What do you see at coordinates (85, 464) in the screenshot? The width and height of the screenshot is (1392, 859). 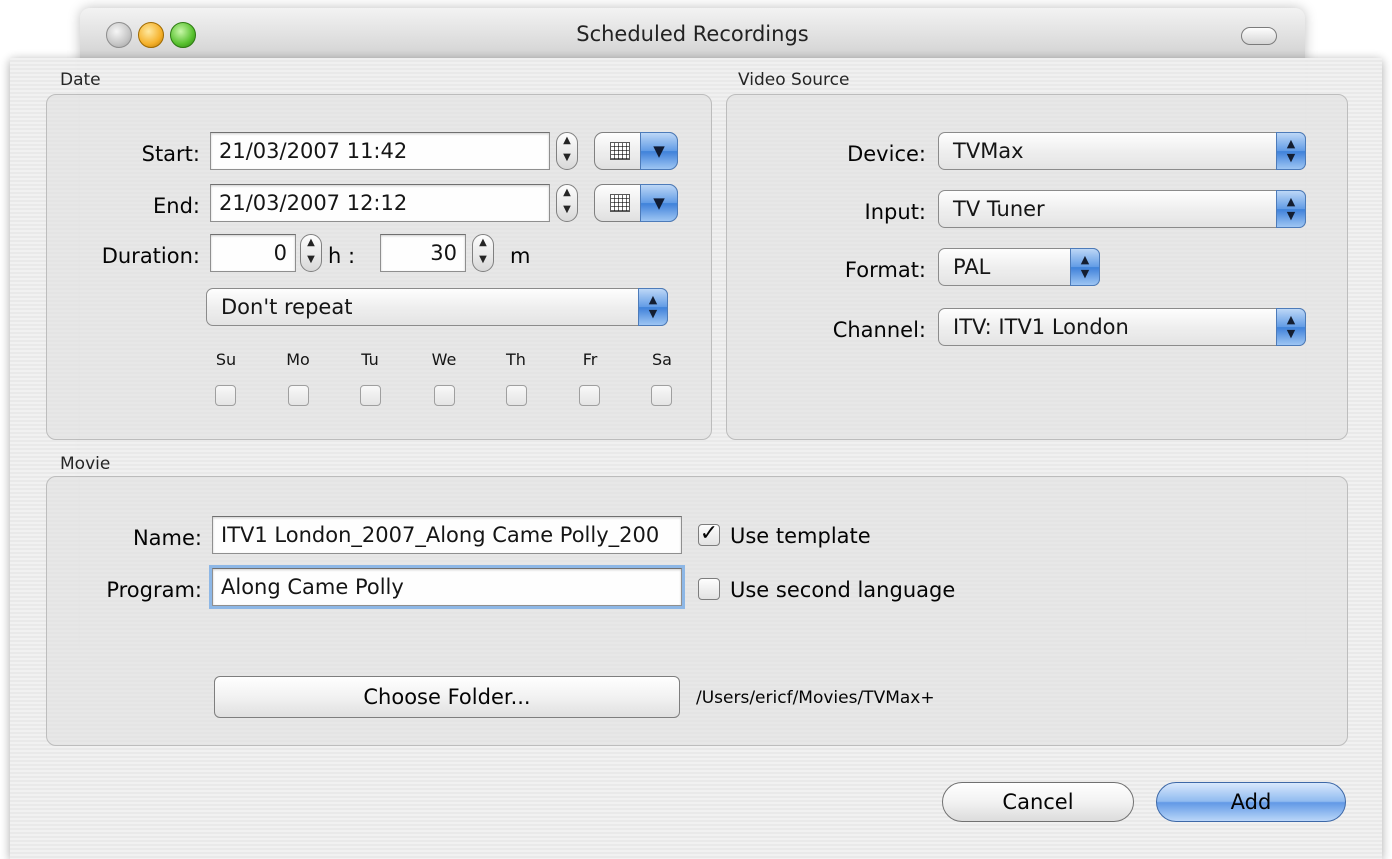 I see `movie-group-label: Movie` at bounding box center [85, 464].